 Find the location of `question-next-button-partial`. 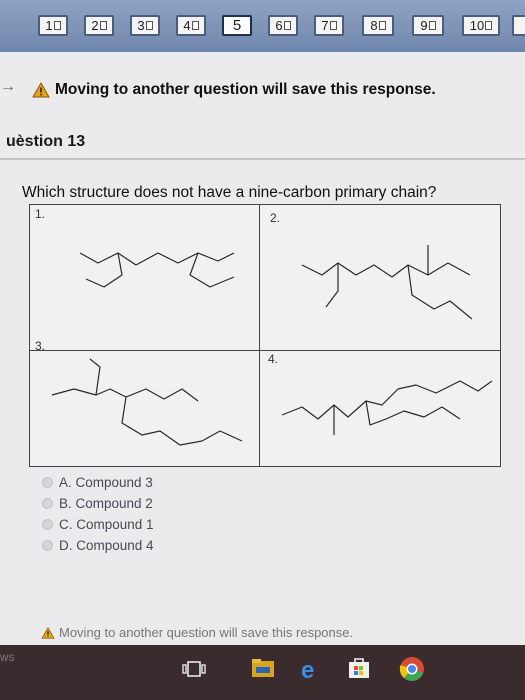

question-next-button-partial is located at coordinates (518, 25).